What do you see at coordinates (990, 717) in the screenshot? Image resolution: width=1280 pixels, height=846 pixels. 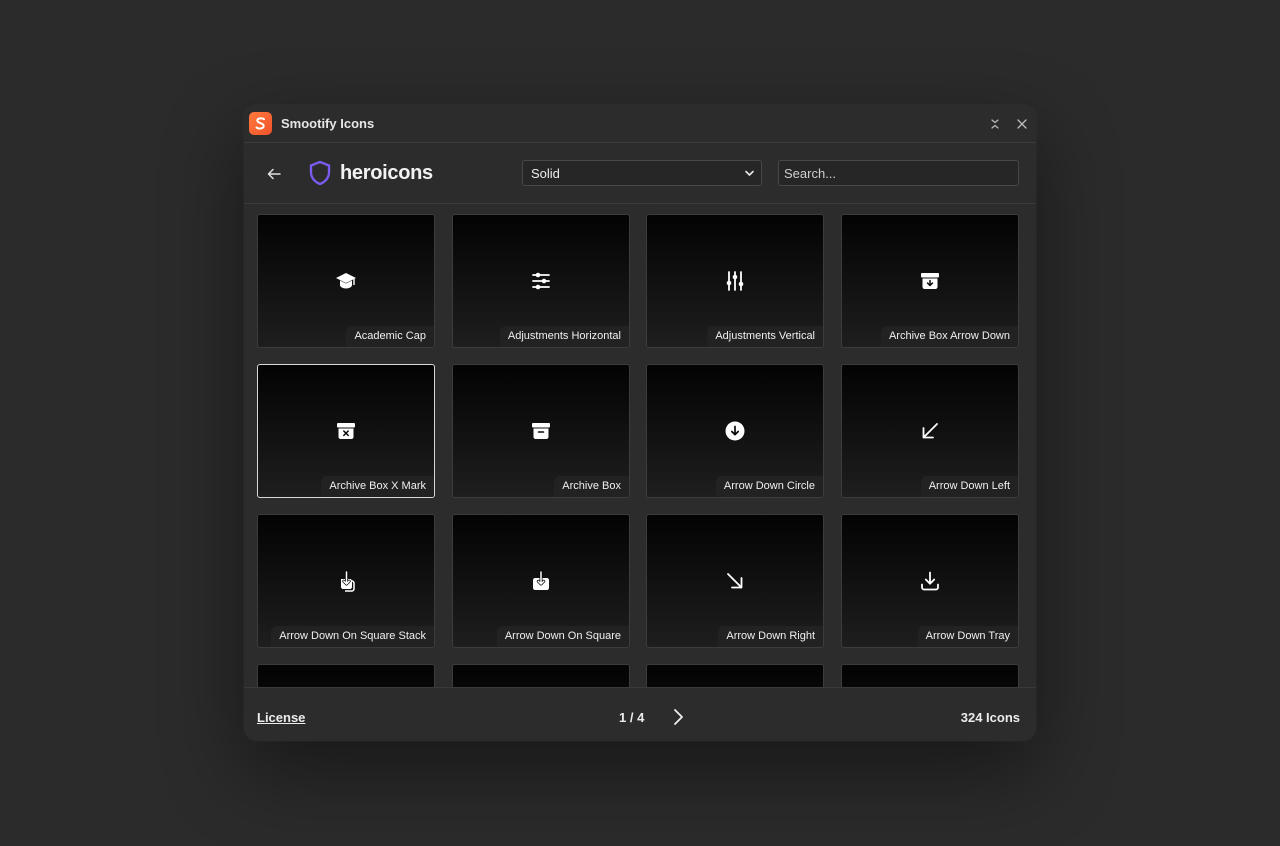 I see `icon-count: 324 Icons` at bounding box center [990, 717].